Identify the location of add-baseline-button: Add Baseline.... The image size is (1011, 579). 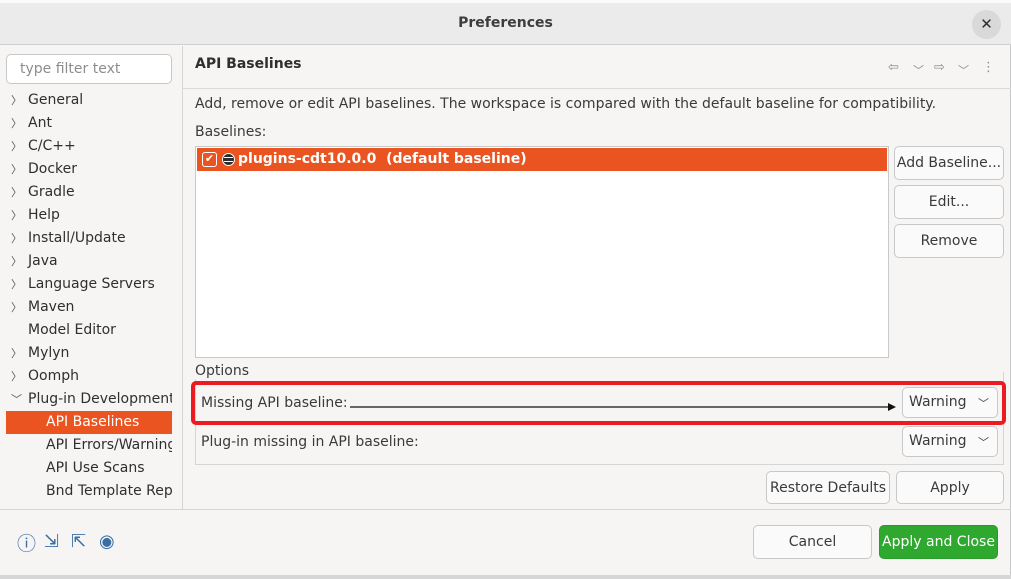
(949, 163).